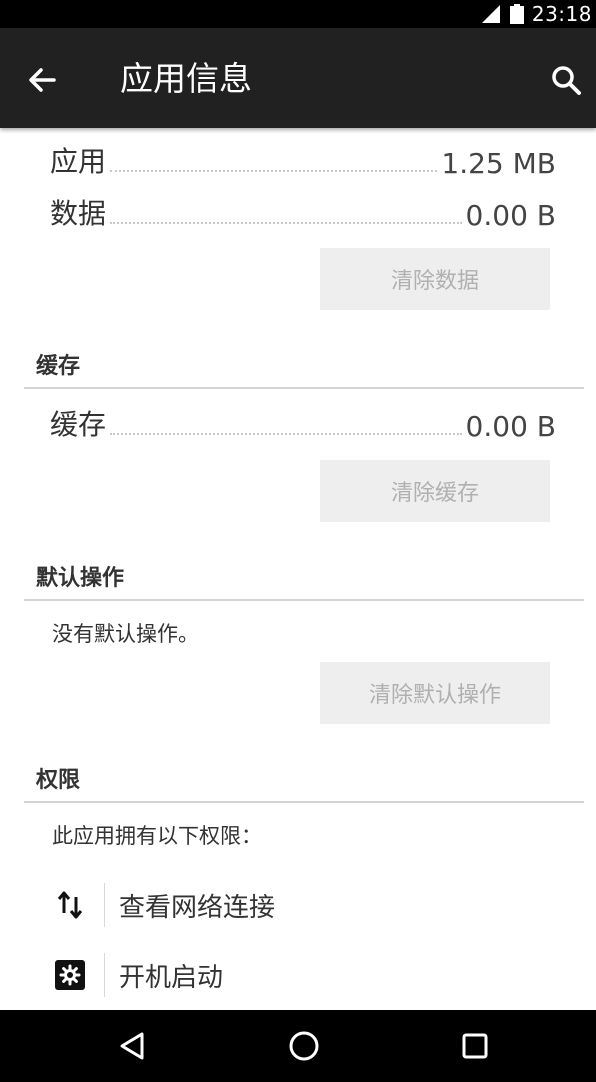  Describe the element at coordinates (498, 163) in the screenshot. I see `storage-app-value: 1.25 MB` at that location.